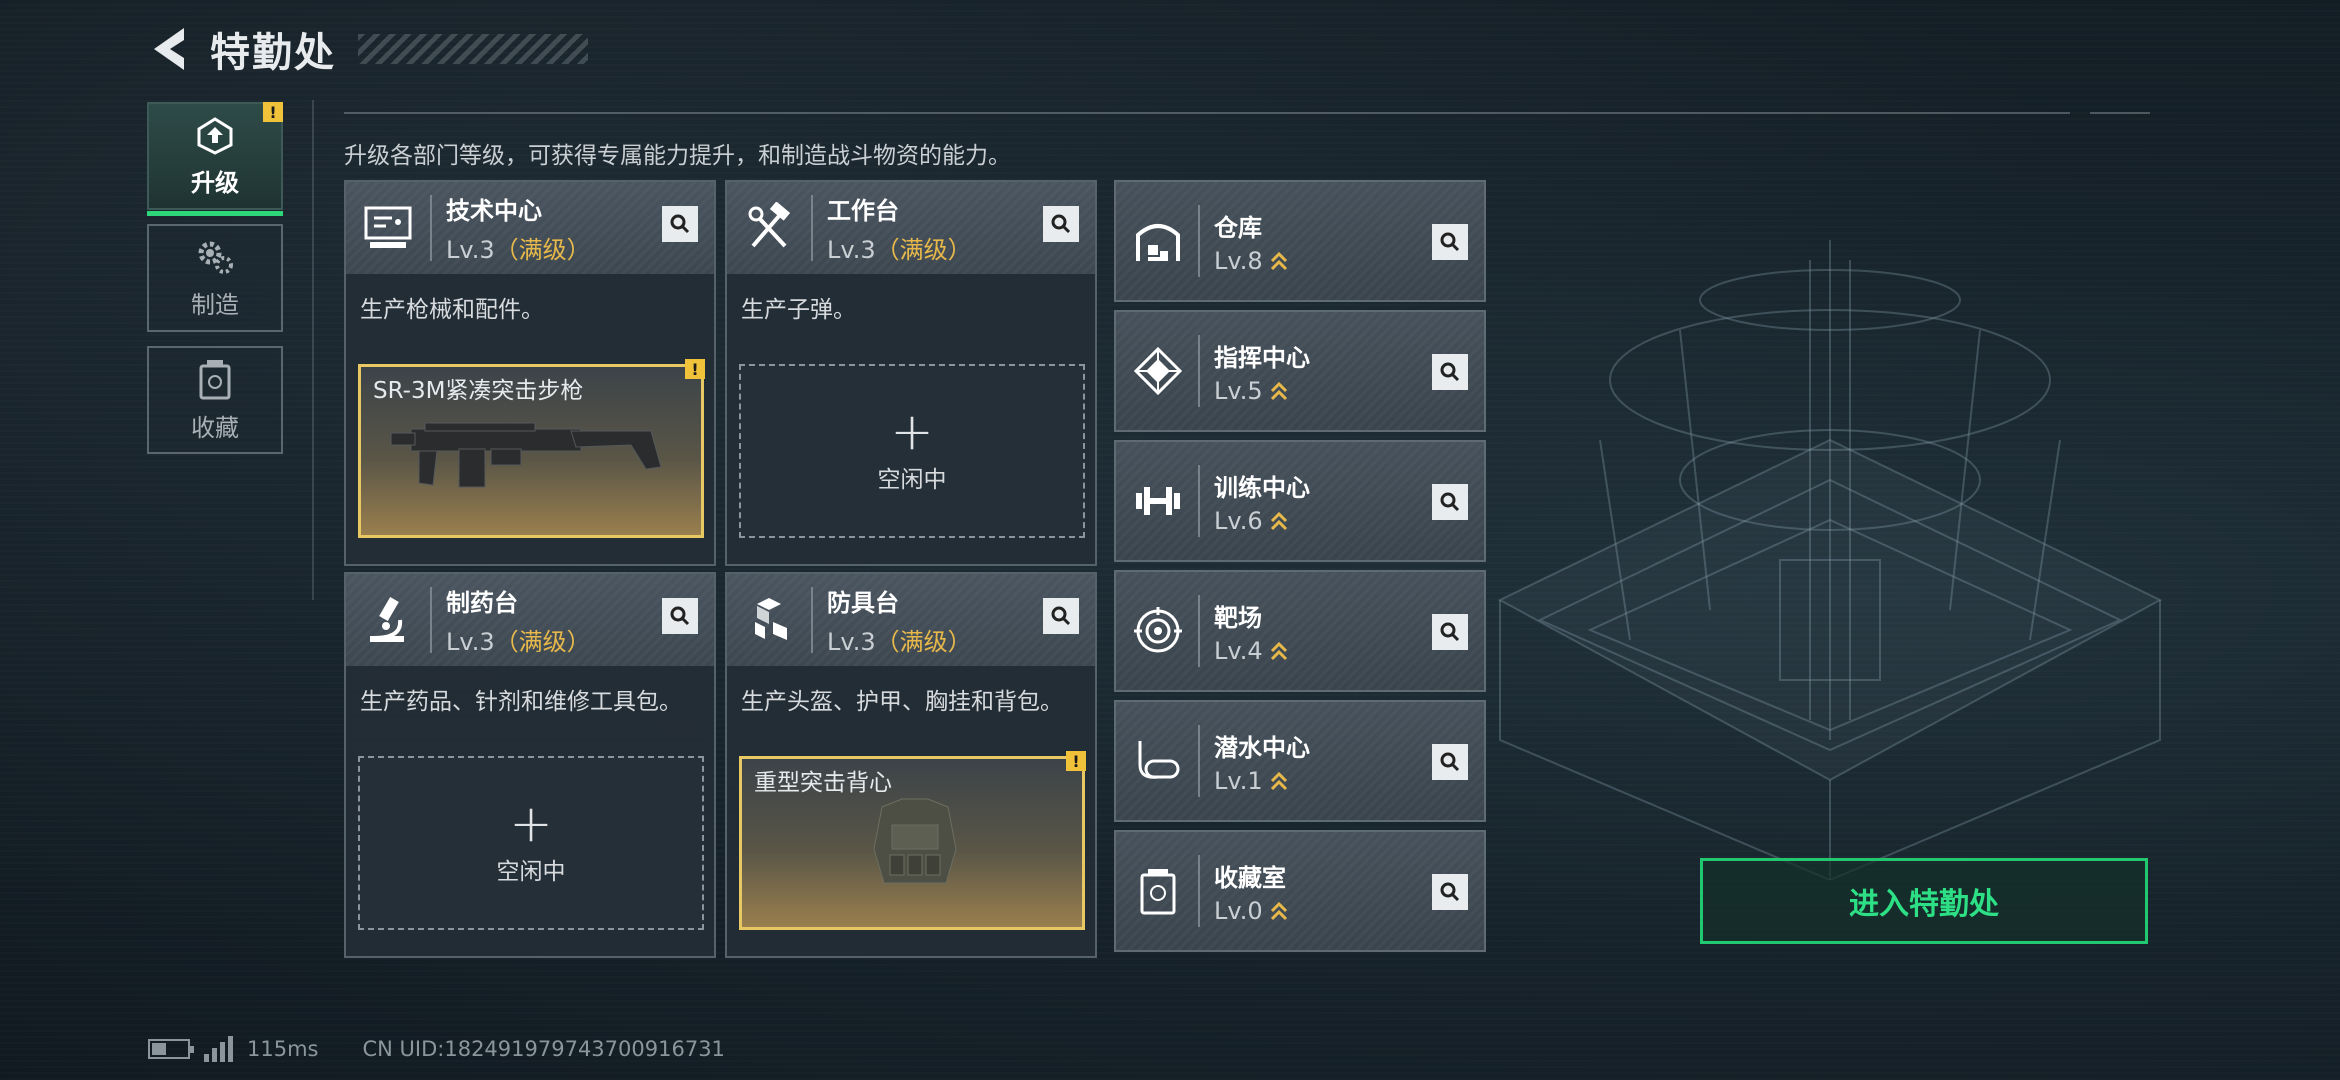 The image size is (2340, 1080). Describe the element at coordinates (1158, 631) in the screenshot. I see `target-icon` at that location.